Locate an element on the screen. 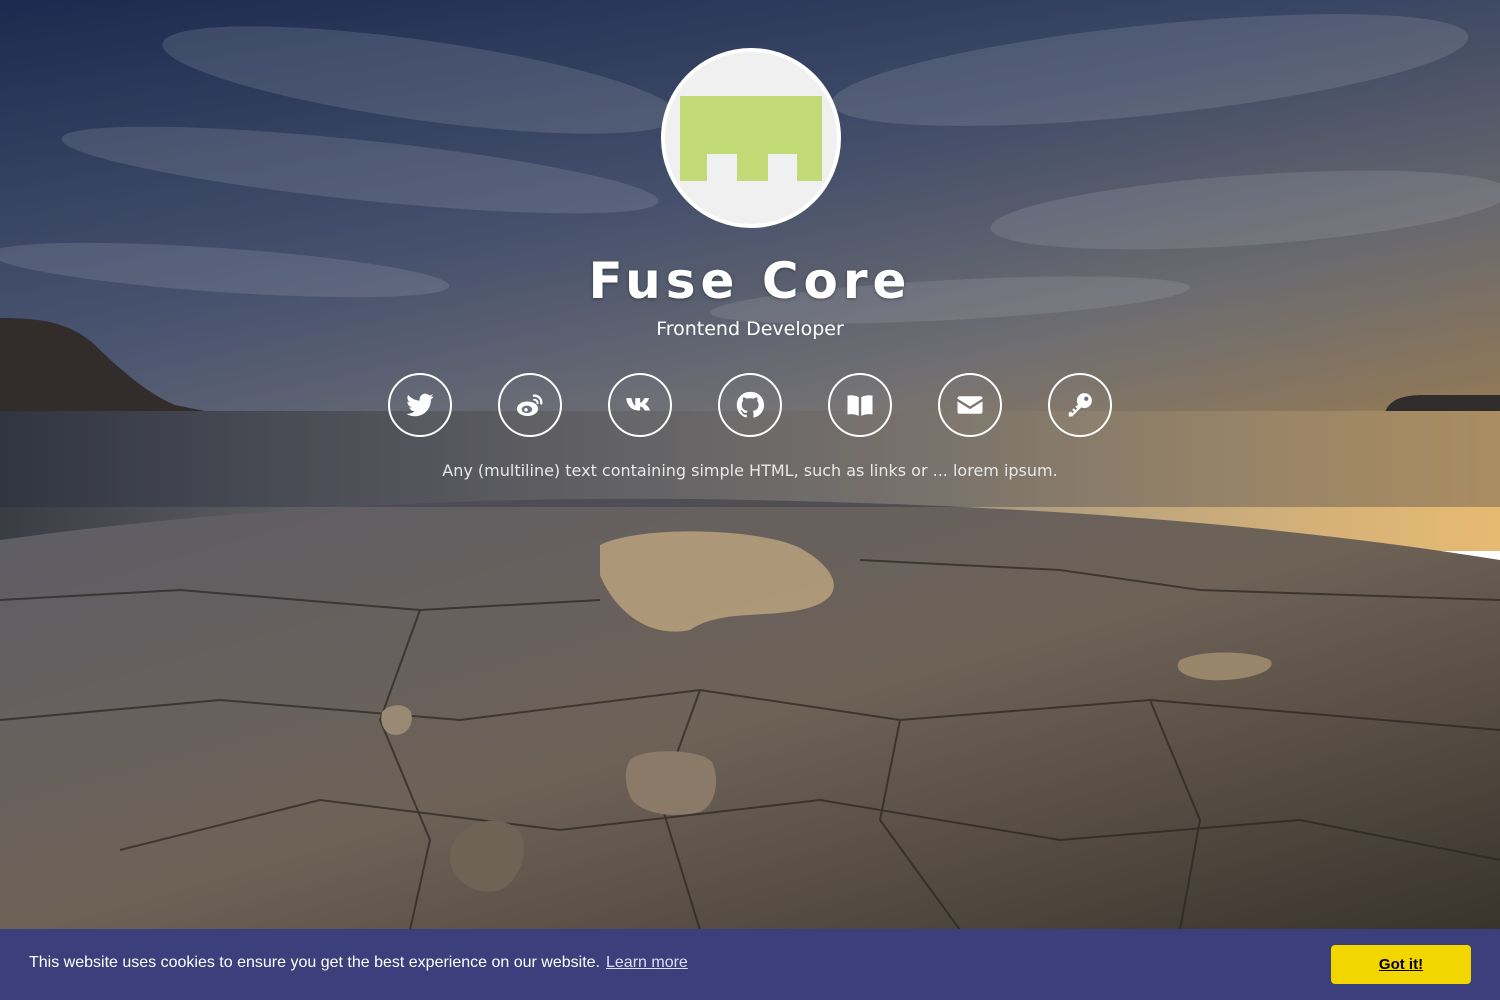 The image size is (1500, 1000). weibo-link is located at coordinates (530, 405).